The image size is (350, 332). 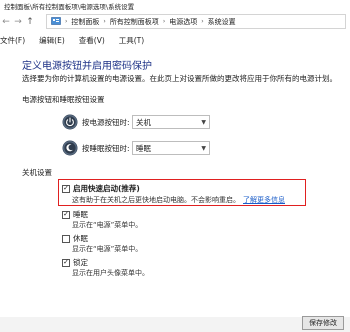 I want to click on fast-startup-option: ✓ 启用快速启动(推荐), so click(x=101, y=188).